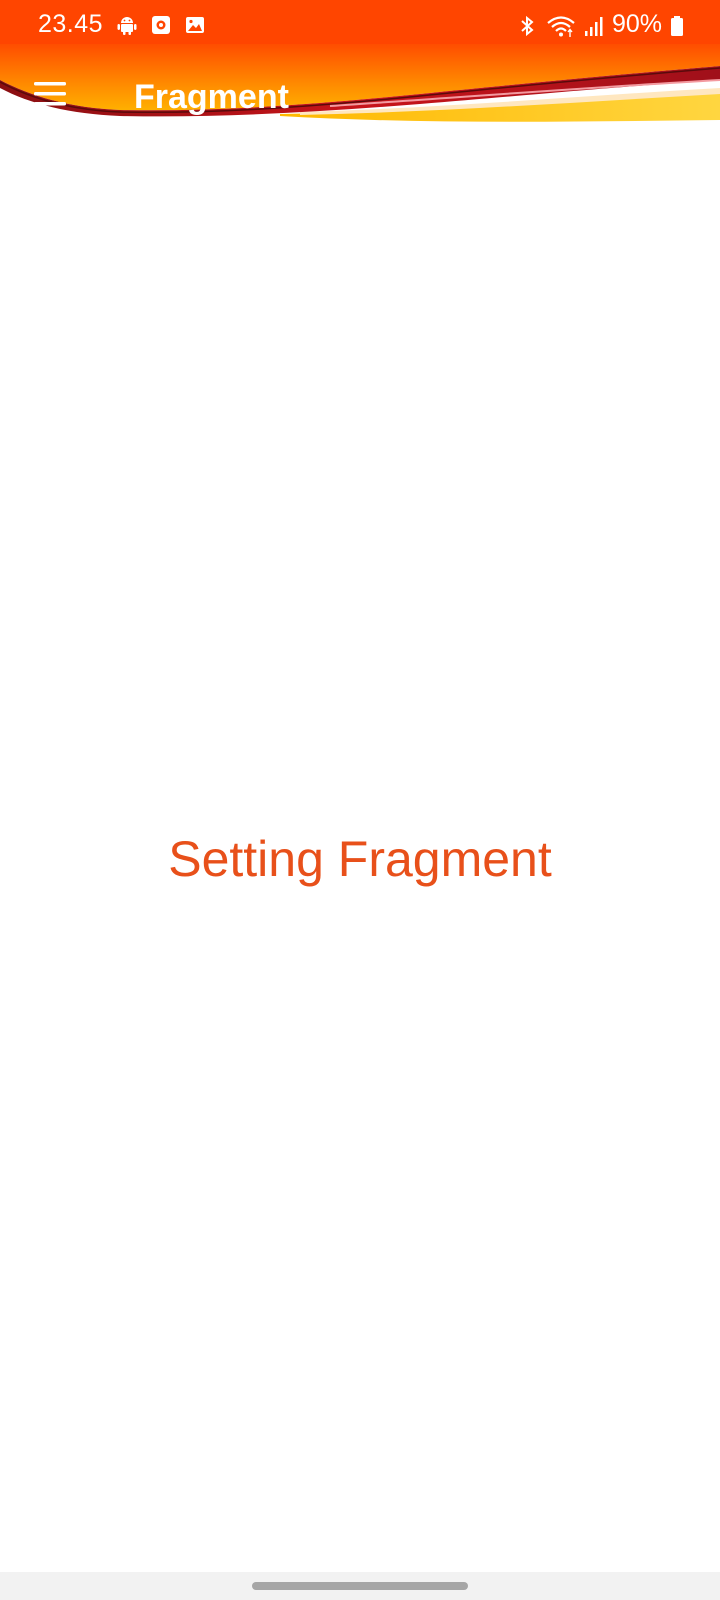  I want to click on toolbar-title: Fragment, so click(211, 97).